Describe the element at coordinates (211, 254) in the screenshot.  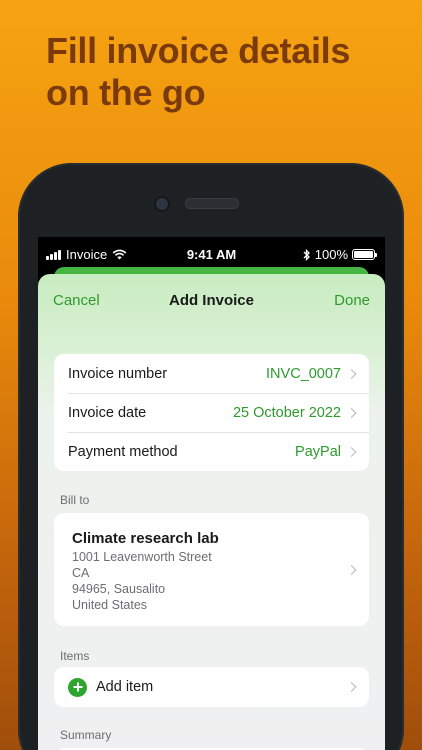
I see `status-bar: Invoice 9:41 AM 100%` at that location.